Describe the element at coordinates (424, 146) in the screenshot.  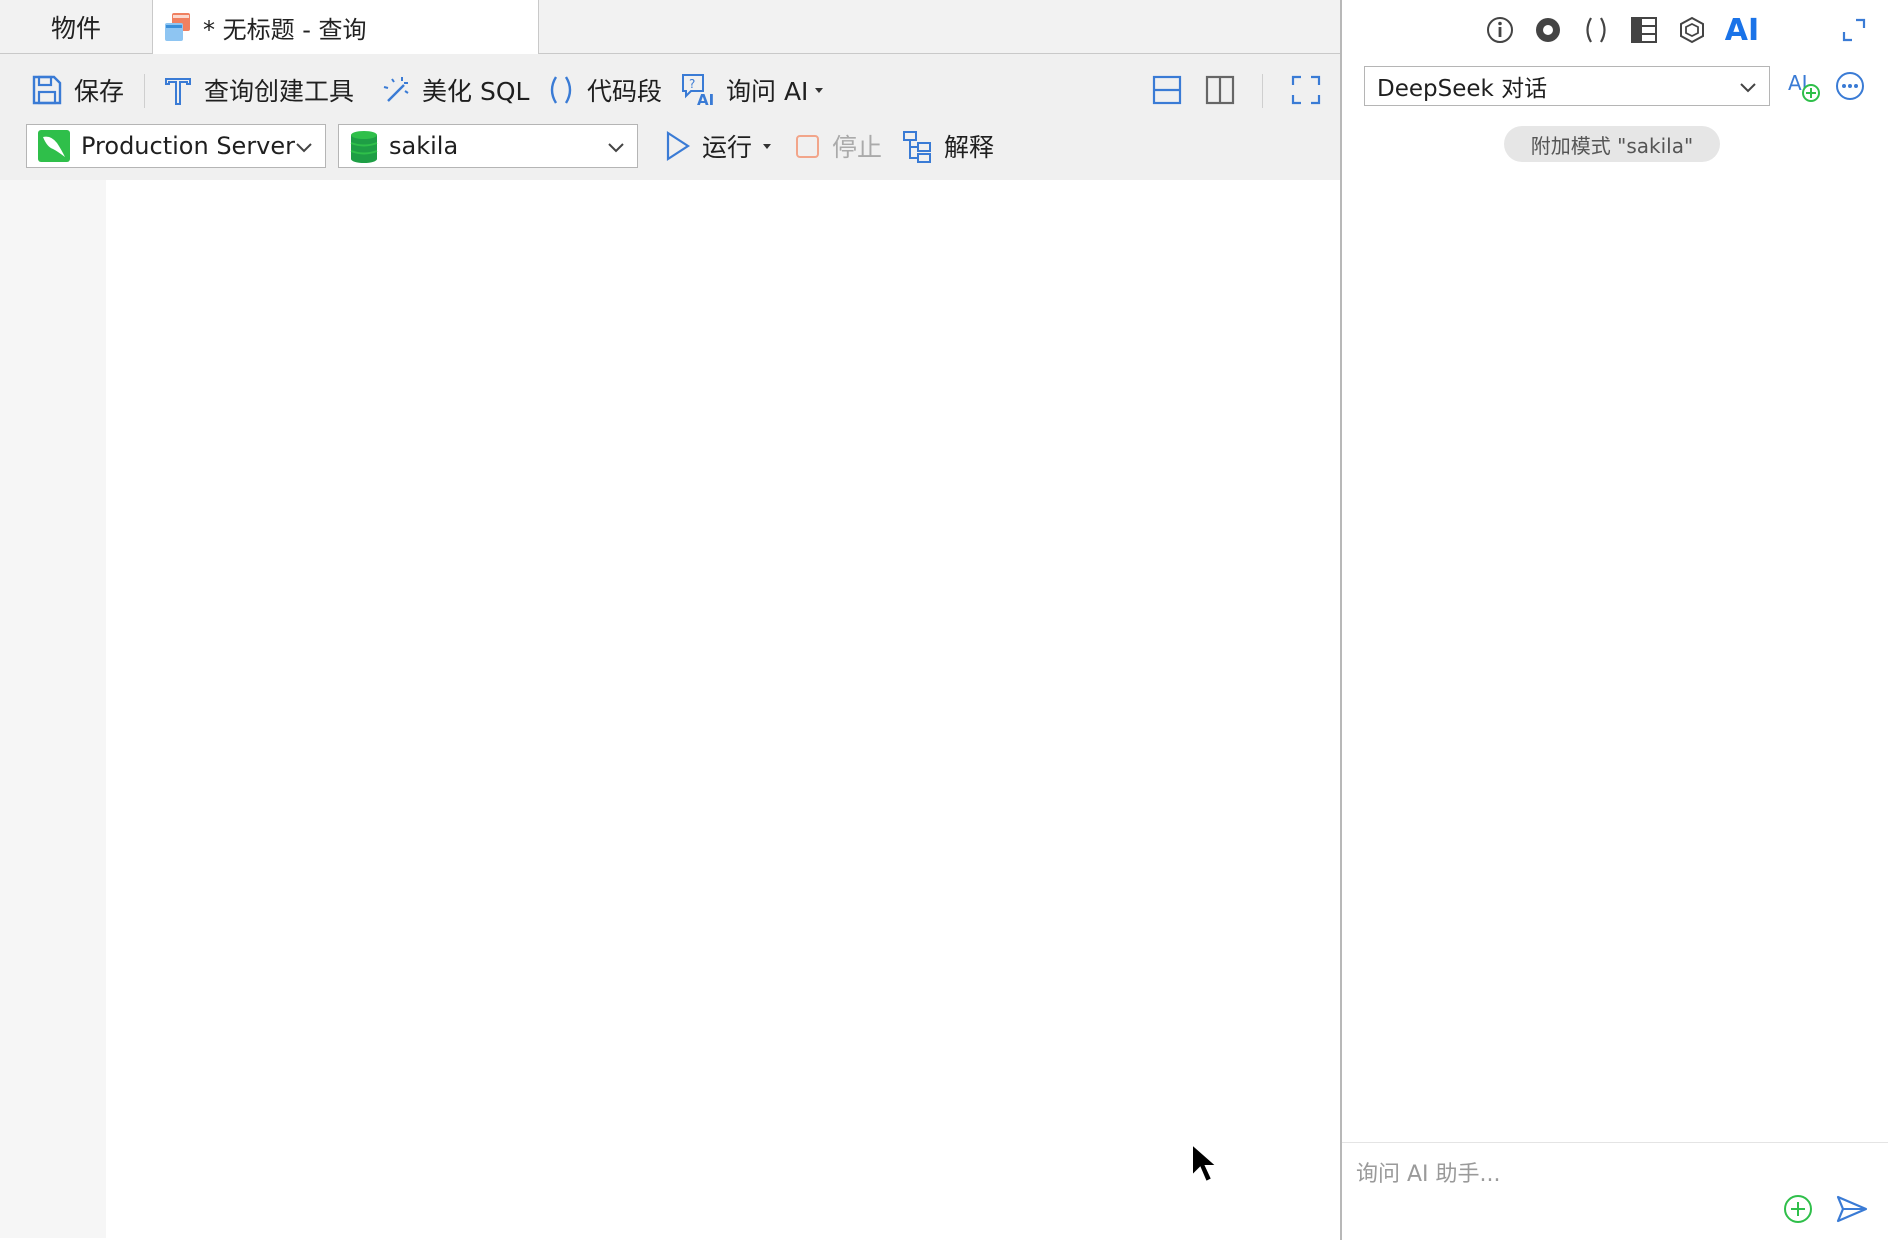
I see `database-name: sakila` at that location.